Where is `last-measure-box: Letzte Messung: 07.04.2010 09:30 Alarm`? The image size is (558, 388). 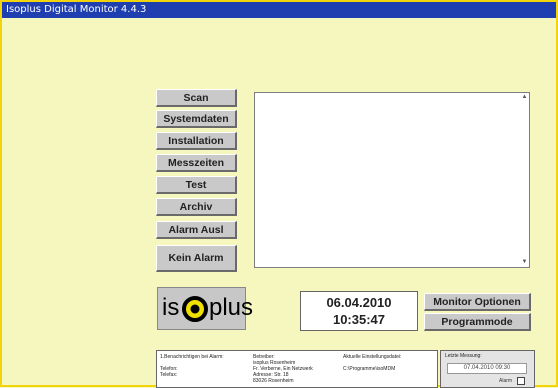
last-measure-box: Letzte Messung: 07.04.2010 09:30 Alarm is located at coordinates (487, 369).